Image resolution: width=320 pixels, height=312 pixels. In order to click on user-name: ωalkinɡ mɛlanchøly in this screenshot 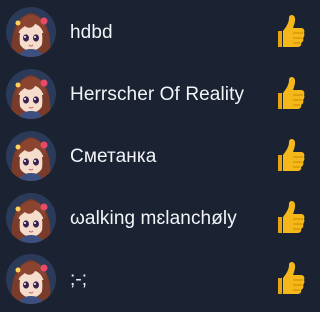, I will do `click(153, 219)`.